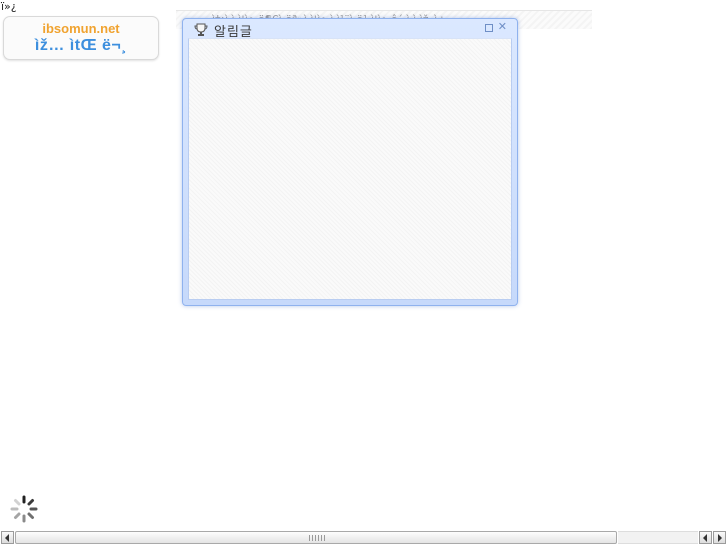  I want to click on site-logo-link: ibsomun.net ìž… ìtŒ ë¬¸, so click(81, 38).